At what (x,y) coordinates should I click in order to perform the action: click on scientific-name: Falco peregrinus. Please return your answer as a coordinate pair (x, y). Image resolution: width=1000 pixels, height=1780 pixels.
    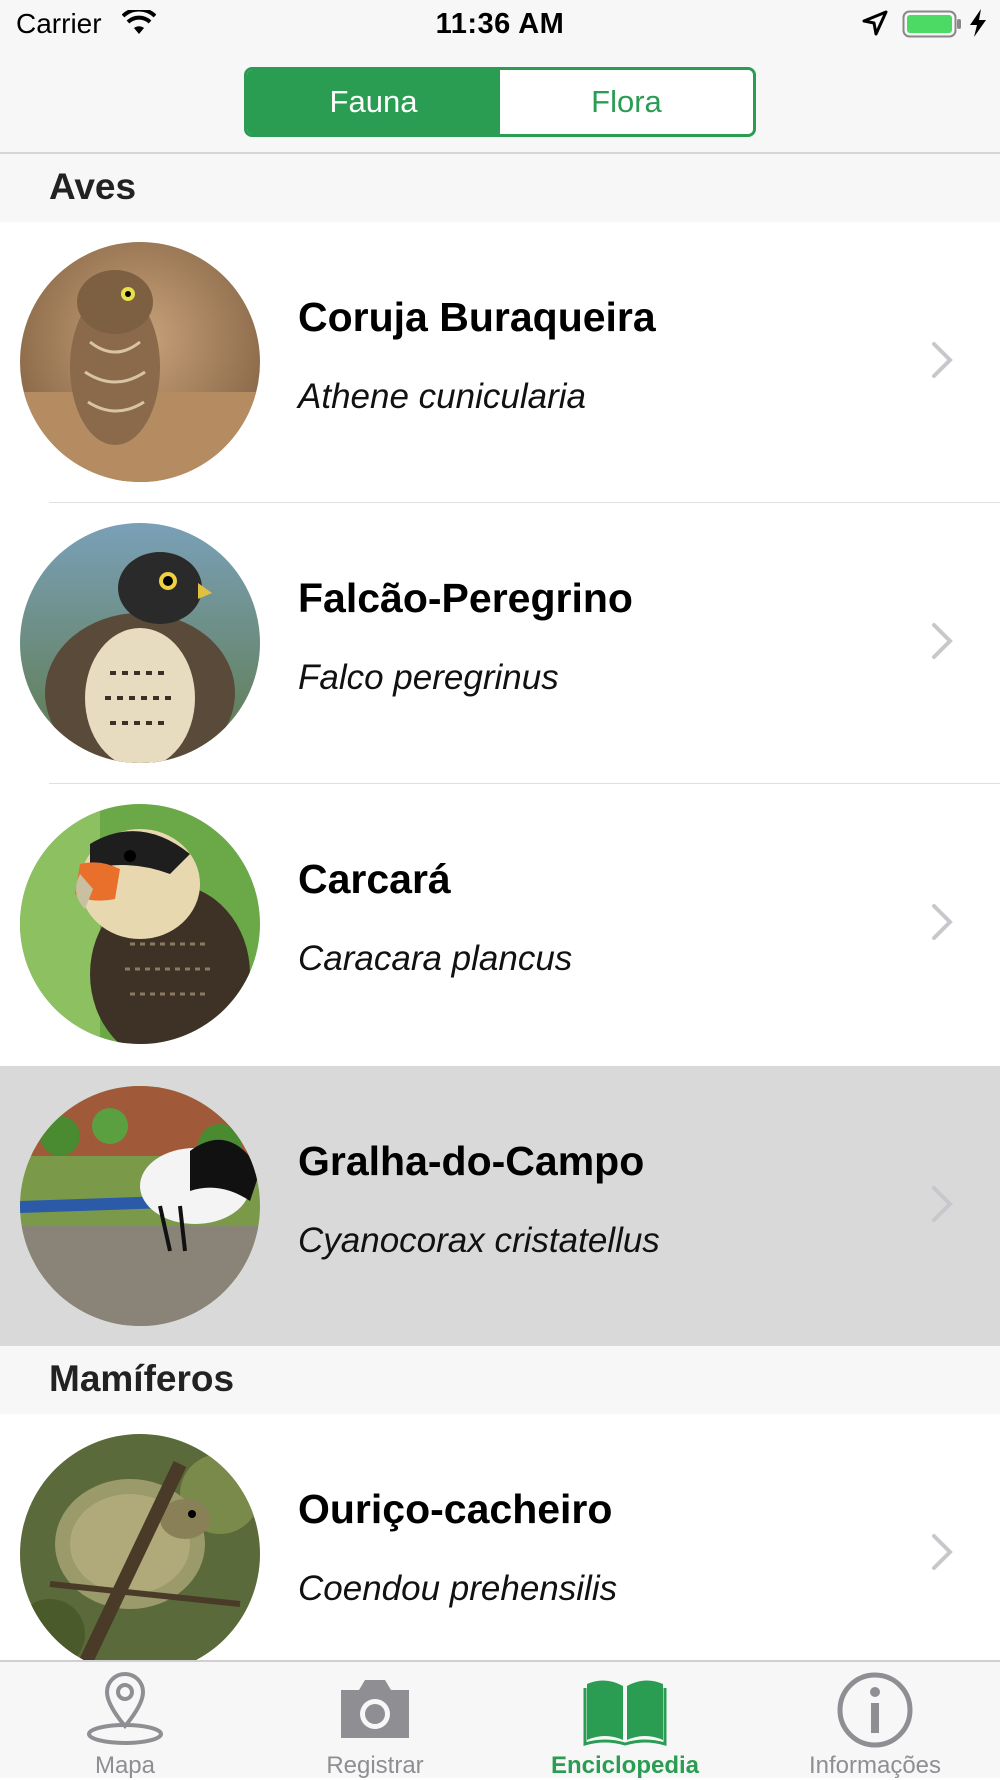
    Looking at the image, I should click on (428, 677).